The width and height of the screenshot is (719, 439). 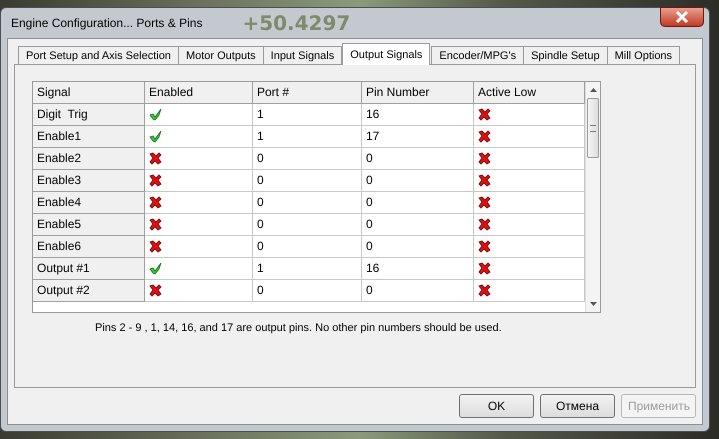 What do you see at coordinates (643, 55) in the screenshot?
I see `tab: Mill Options` at bounding box center [643, 55].